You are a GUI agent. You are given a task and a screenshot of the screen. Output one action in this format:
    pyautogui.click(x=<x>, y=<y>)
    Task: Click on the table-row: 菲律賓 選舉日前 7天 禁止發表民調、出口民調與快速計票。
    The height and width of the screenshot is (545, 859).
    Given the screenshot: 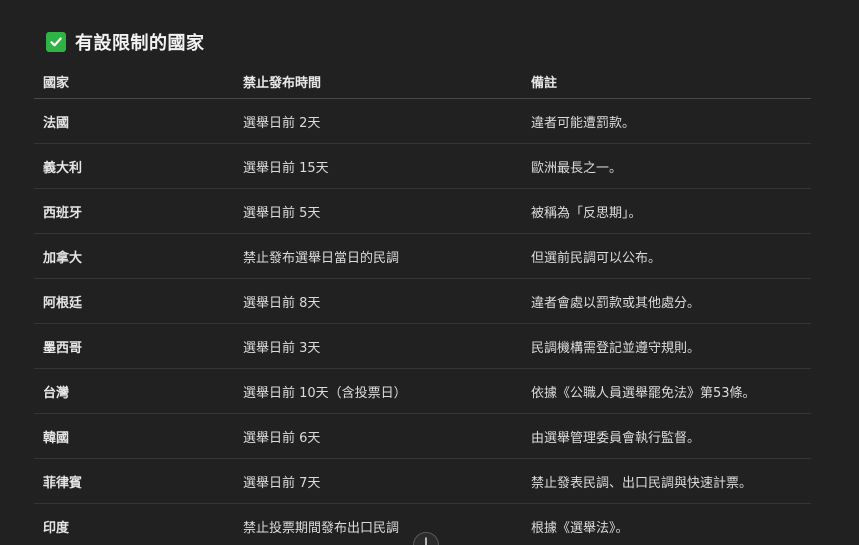 What is the action you would take?
    pyautogui.click(x=422, y=481)
    